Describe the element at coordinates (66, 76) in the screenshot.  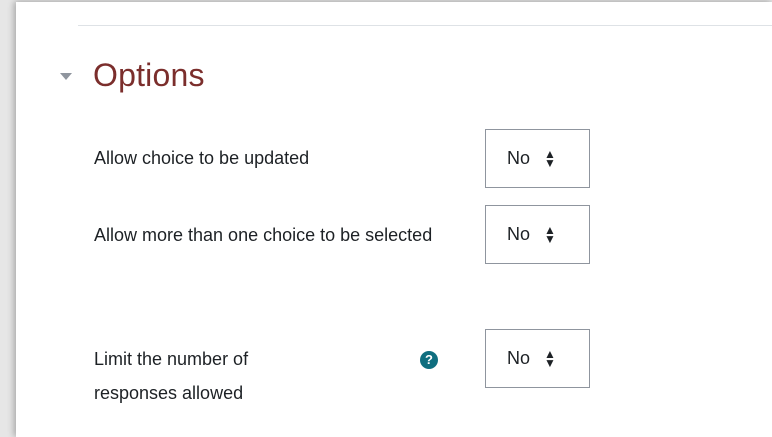
I see `collapse-caret-icon` at that location.